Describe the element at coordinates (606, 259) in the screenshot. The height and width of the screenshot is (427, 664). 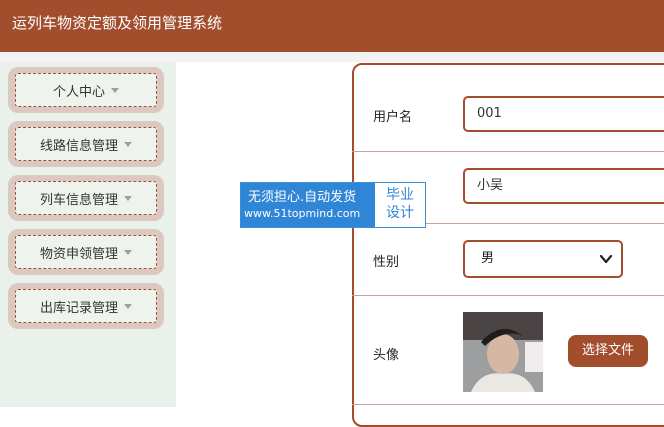
I see `chevron-down-icon` at that location.